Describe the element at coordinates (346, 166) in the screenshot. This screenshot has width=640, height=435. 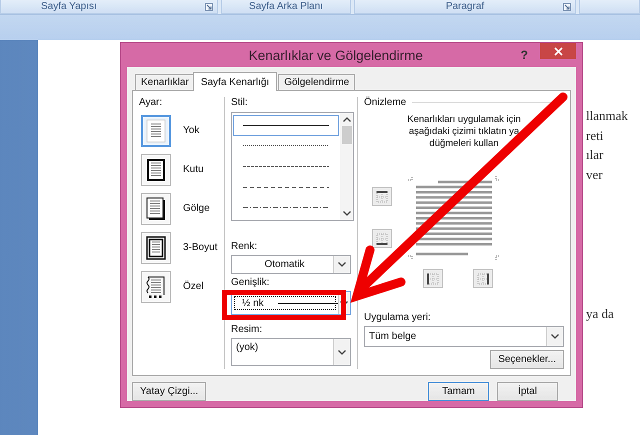
I see `scrollbar` at that location.